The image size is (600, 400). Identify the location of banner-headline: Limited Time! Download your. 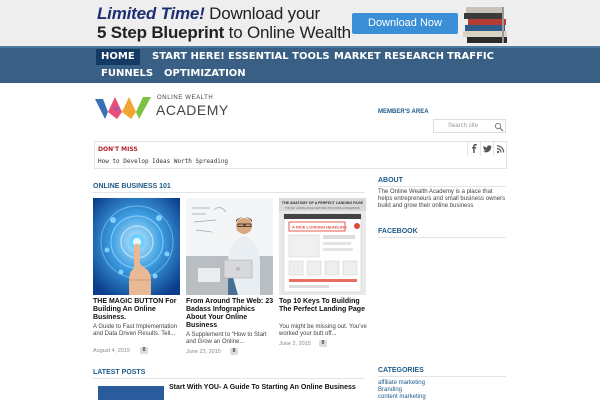
(208, 14).